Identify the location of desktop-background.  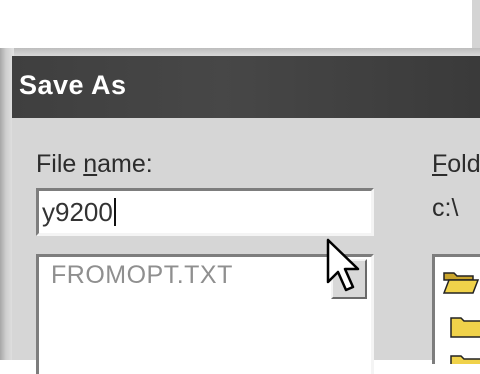
(240, 27).